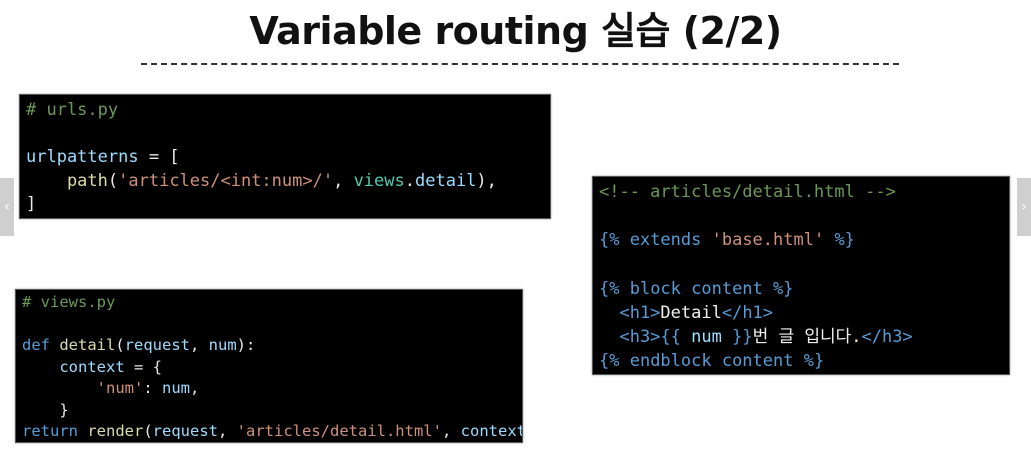 The height and width of the screenshot is (465, 1031). I want to click on code-line: ], so click(285, 205).